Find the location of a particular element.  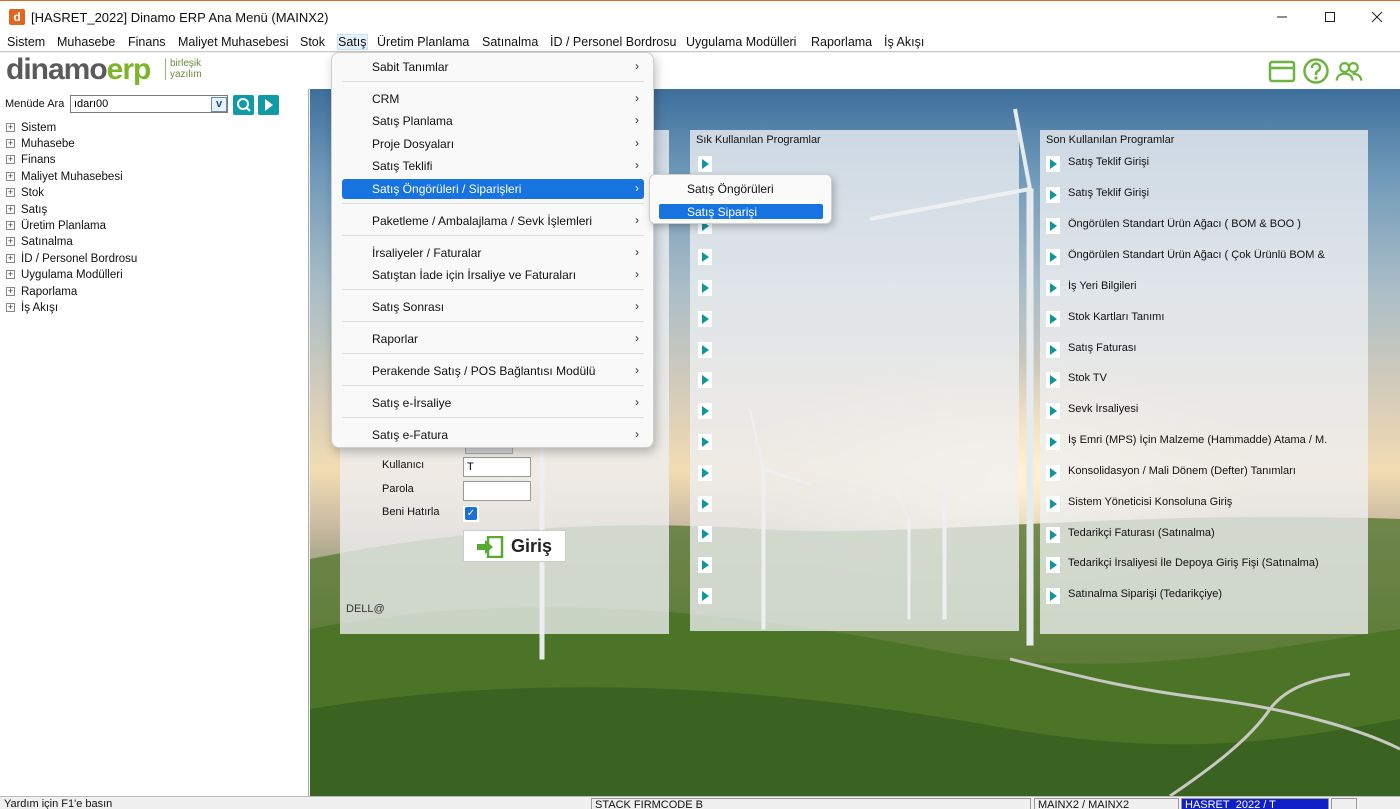

menu-is-akisi: İş Akışı is located at coordinates (904, 42).